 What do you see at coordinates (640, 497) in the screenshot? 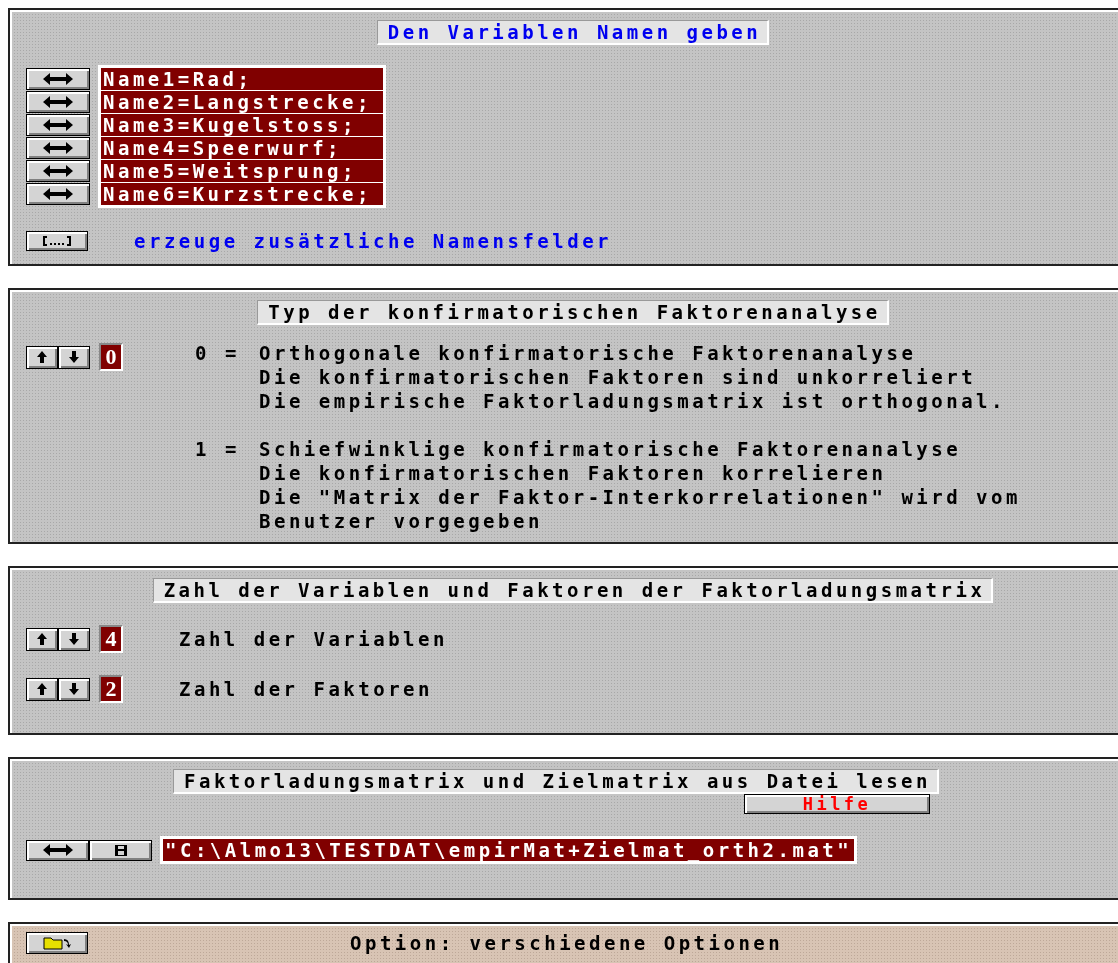
I see `option-text: Die "Matrix der Faktor-Interkorrelationen" wird vom` at bounding box center [640, 497].